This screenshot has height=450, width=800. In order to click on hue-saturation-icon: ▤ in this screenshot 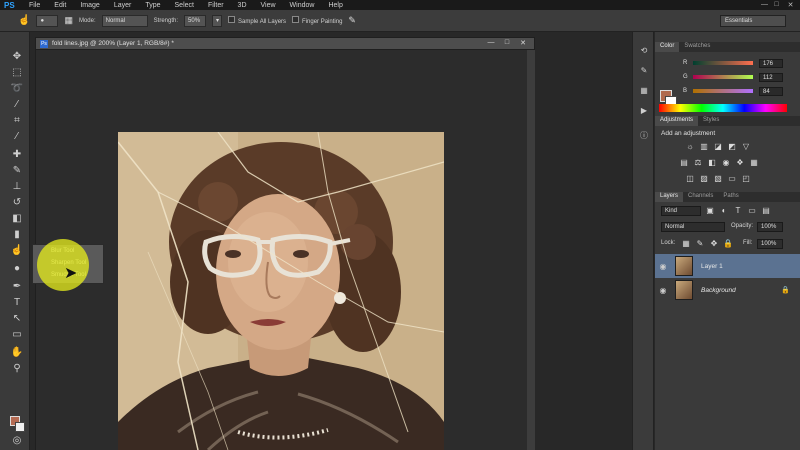, I will do `click(684, 162)`.